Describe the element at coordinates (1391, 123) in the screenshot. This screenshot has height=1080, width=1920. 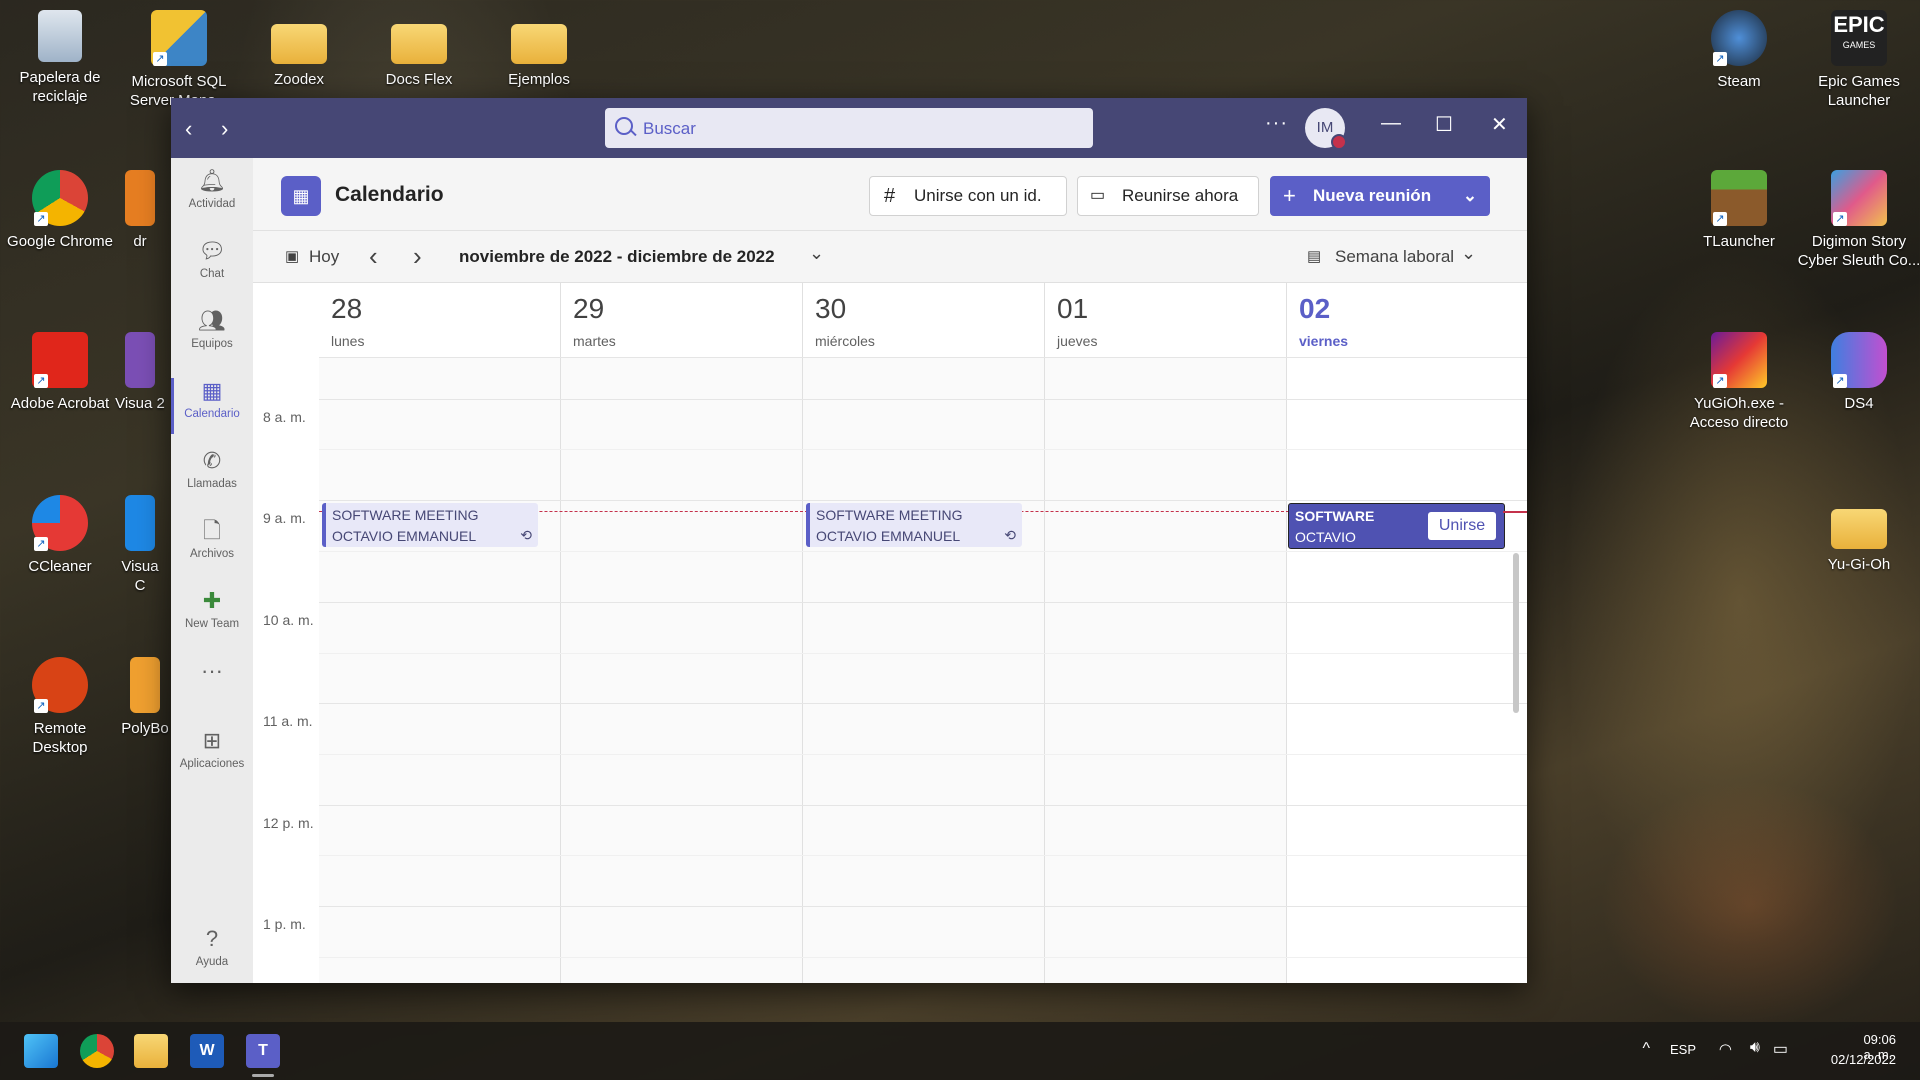
I see `minimize-icon: —` at that location.